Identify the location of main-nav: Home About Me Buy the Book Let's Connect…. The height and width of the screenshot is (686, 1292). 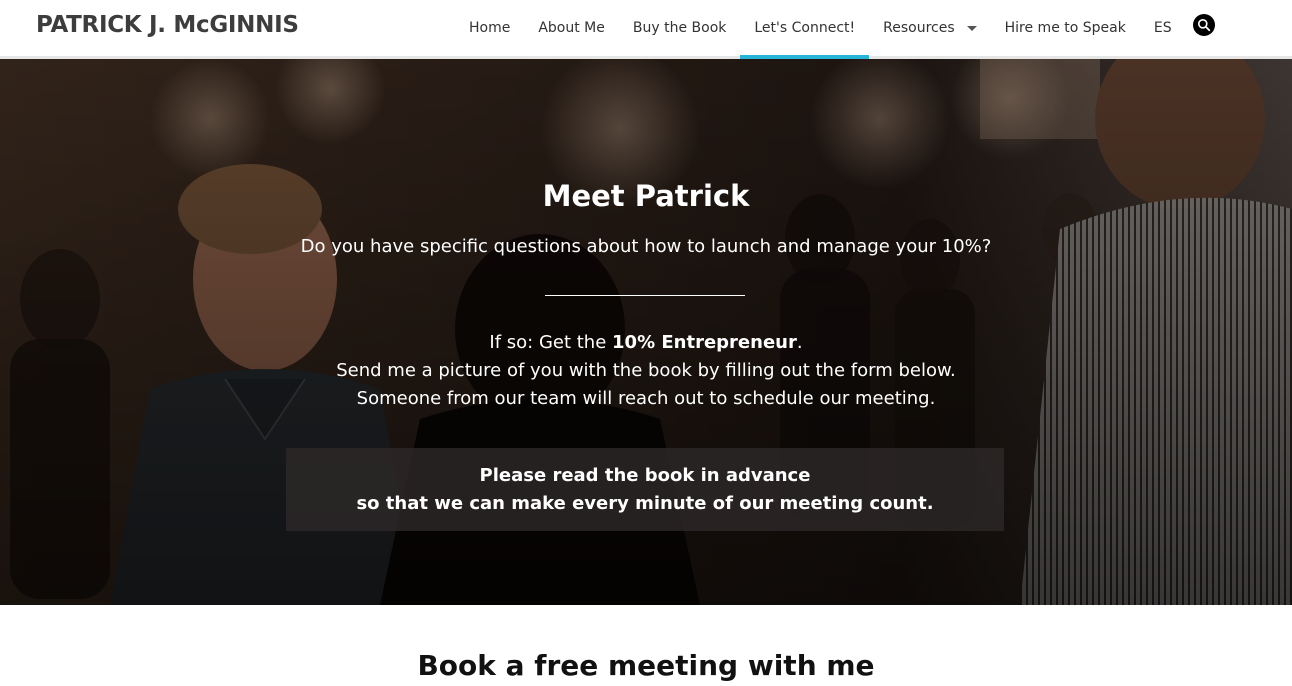
(820, 29).